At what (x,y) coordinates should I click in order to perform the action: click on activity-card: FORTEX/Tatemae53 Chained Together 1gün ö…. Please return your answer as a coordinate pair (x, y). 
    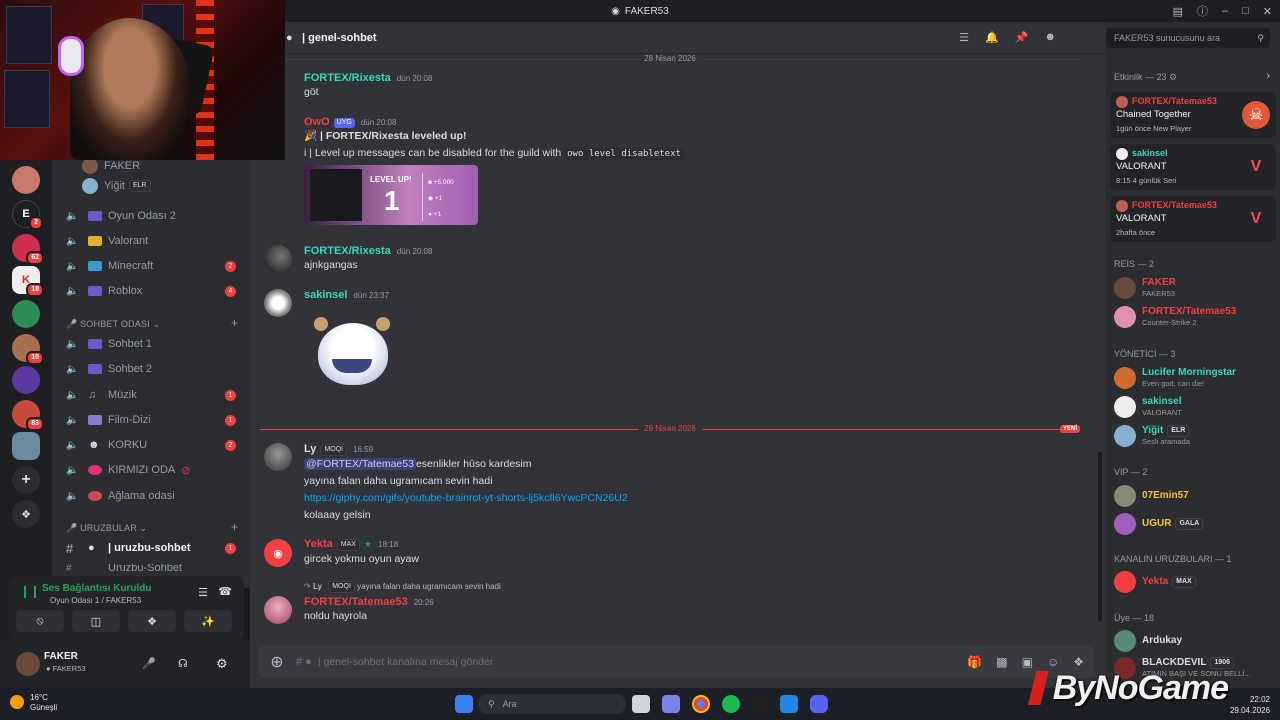
    Looking at the image, I should click on (1193, 115).